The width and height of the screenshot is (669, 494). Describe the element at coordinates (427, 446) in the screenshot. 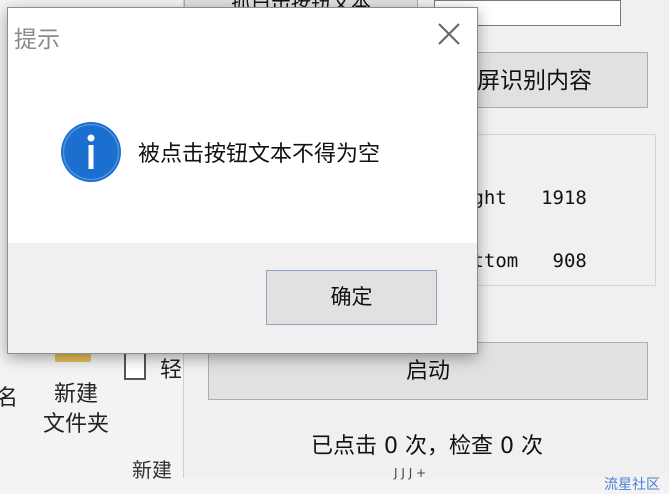

I see `status-text: 已点击 0 次，检查 0 次` at that location.